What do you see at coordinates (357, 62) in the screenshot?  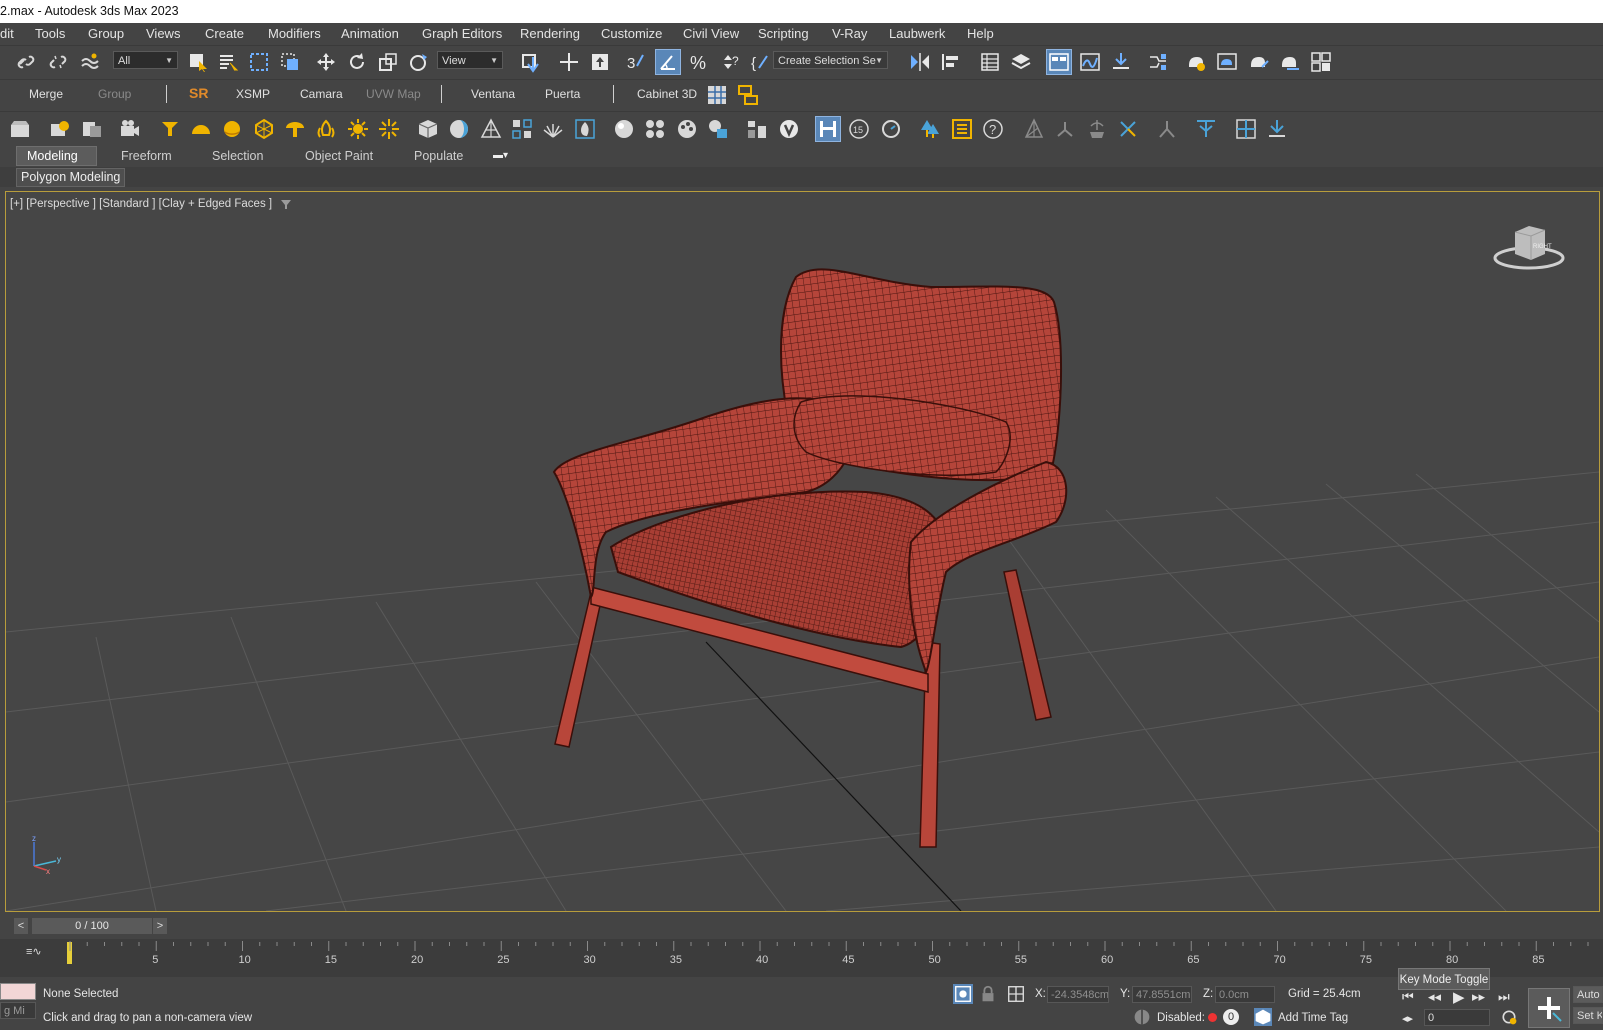 I see `rotate-icon` at bounding box center [357, 62].